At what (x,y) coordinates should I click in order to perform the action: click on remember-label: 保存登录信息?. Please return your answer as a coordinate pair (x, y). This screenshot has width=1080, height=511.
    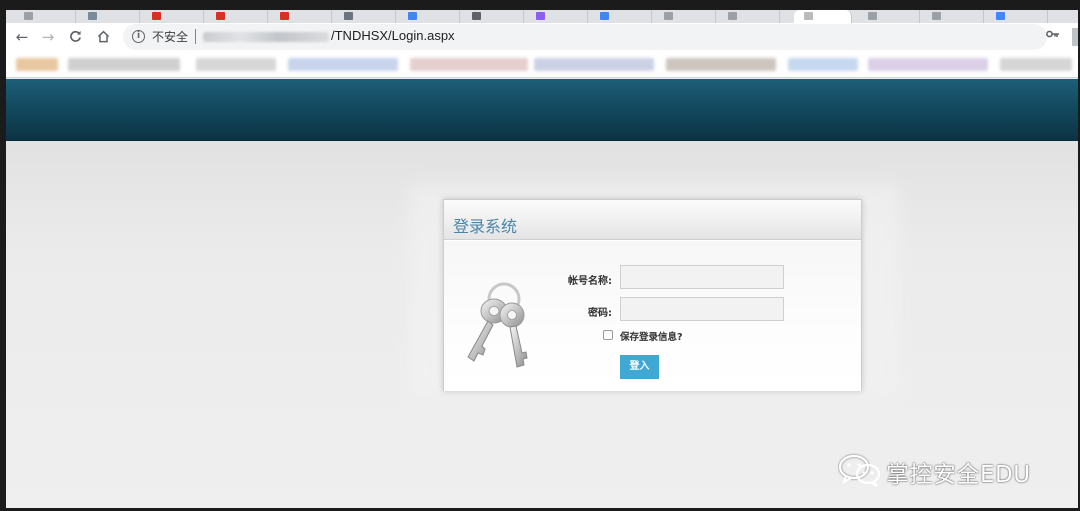
    Looking at the image, I should click on (651, 336).